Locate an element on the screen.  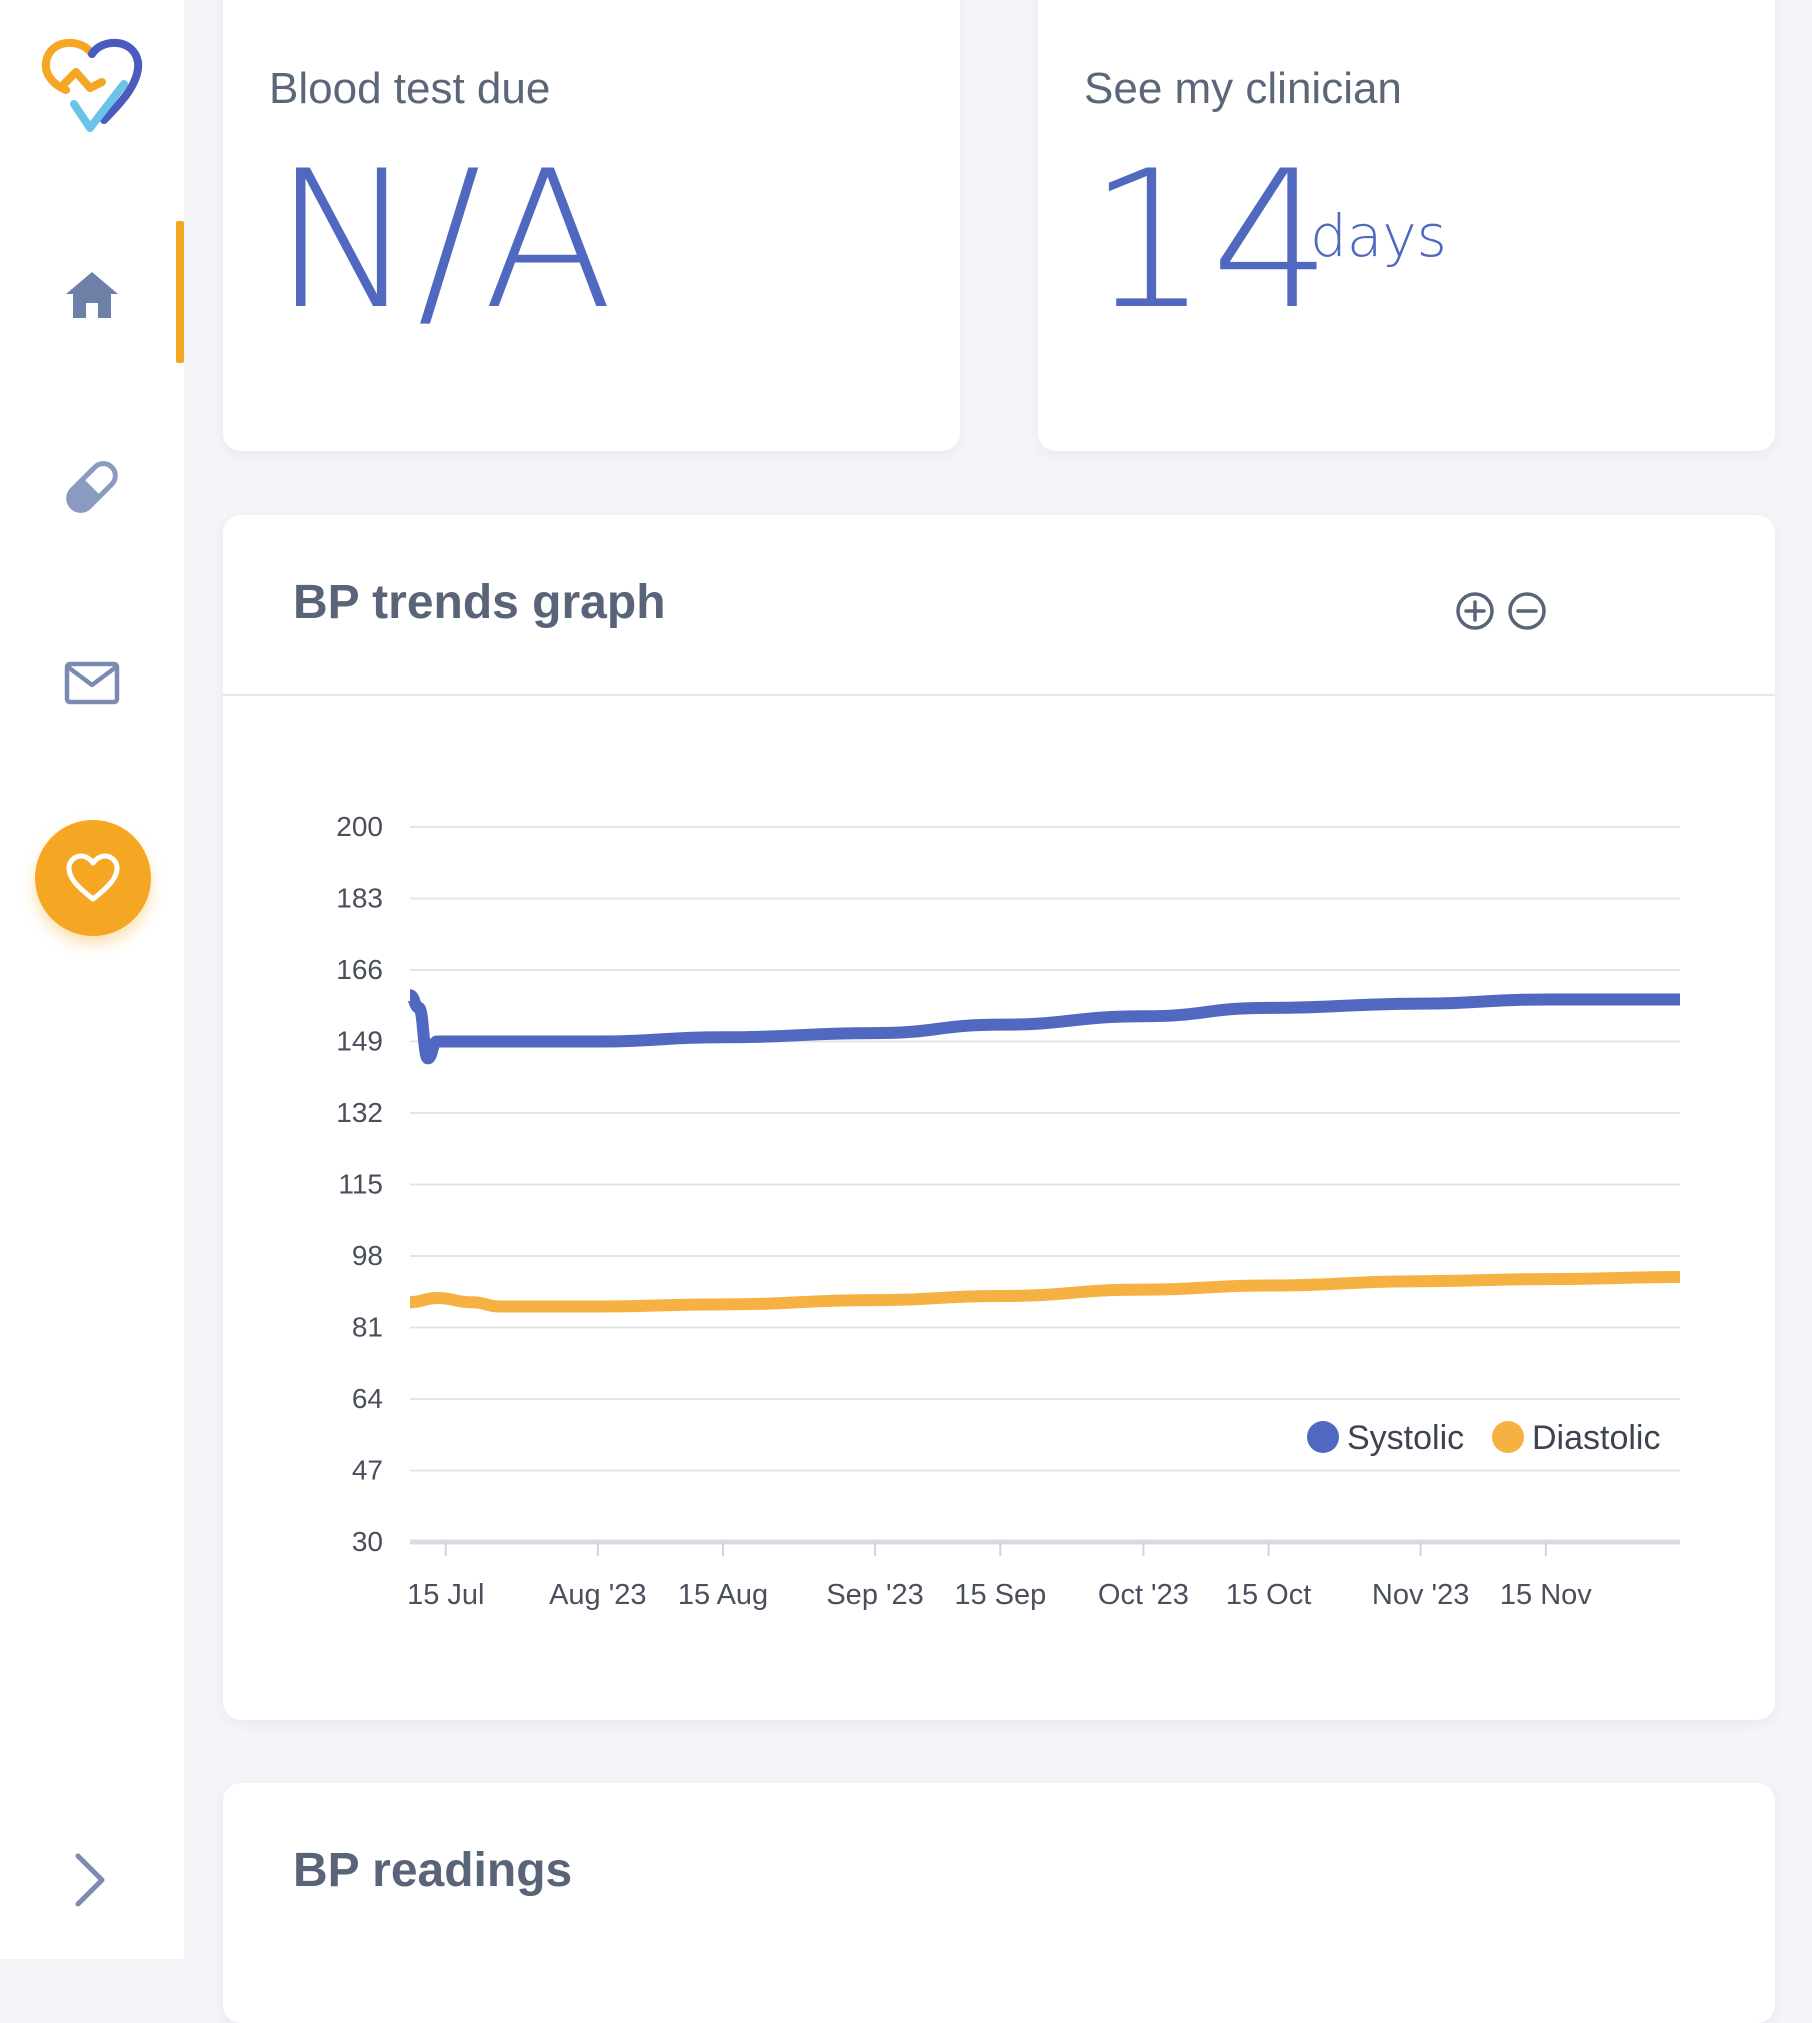
graph-title: BP trends graph is located at coordinates (479, 602).